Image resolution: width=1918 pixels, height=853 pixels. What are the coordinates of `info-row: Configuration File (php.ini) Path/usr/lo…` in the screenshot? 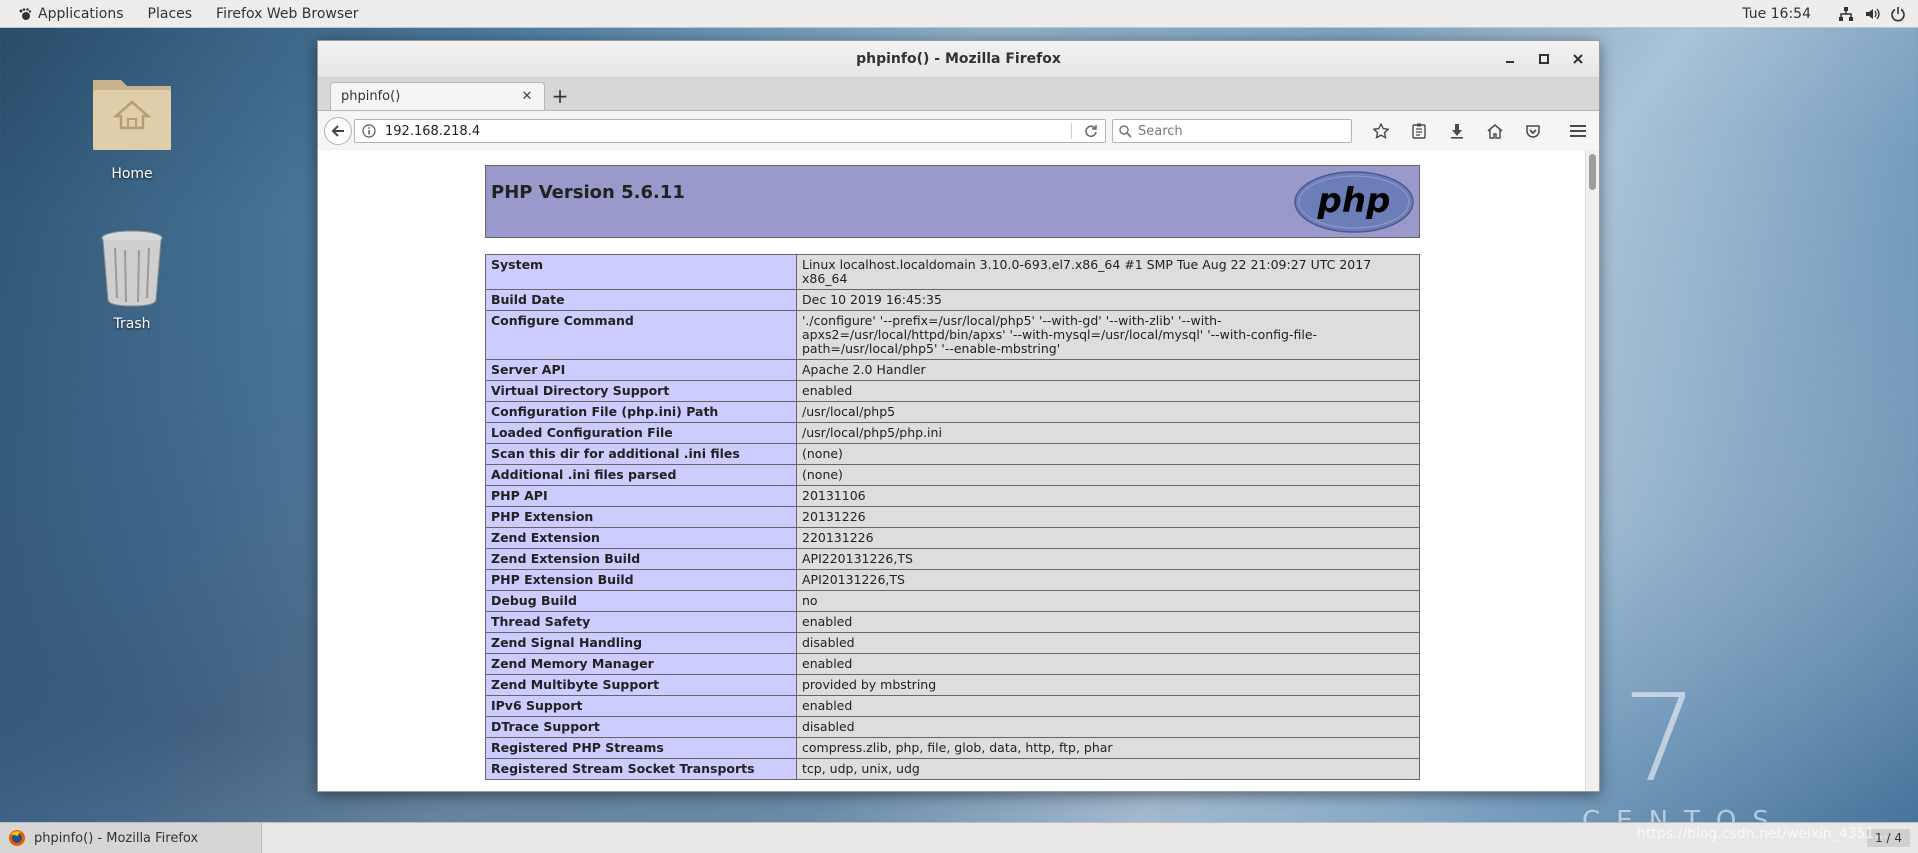 It's located at (952, 412).